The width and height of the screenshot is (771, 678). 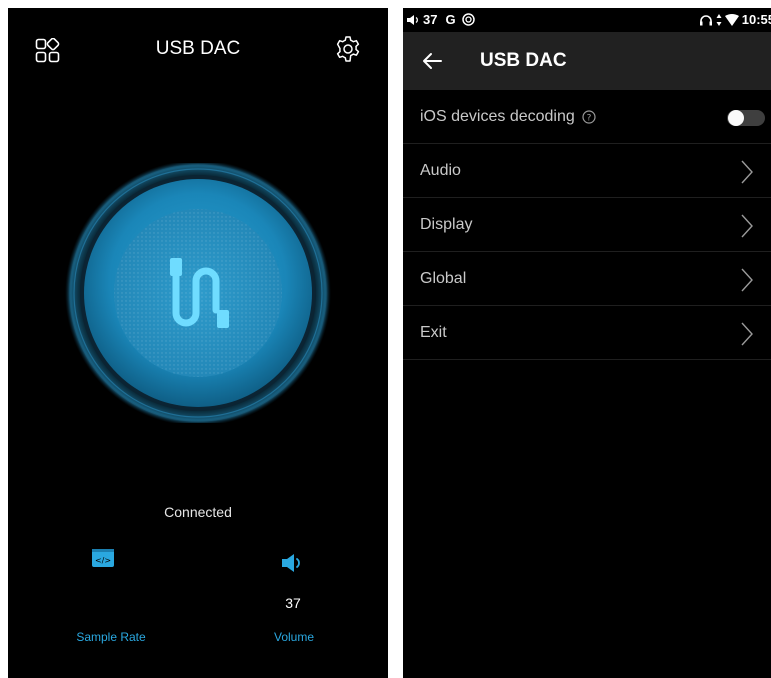 I want to click on gear-icon, so click(x=348, y=49).